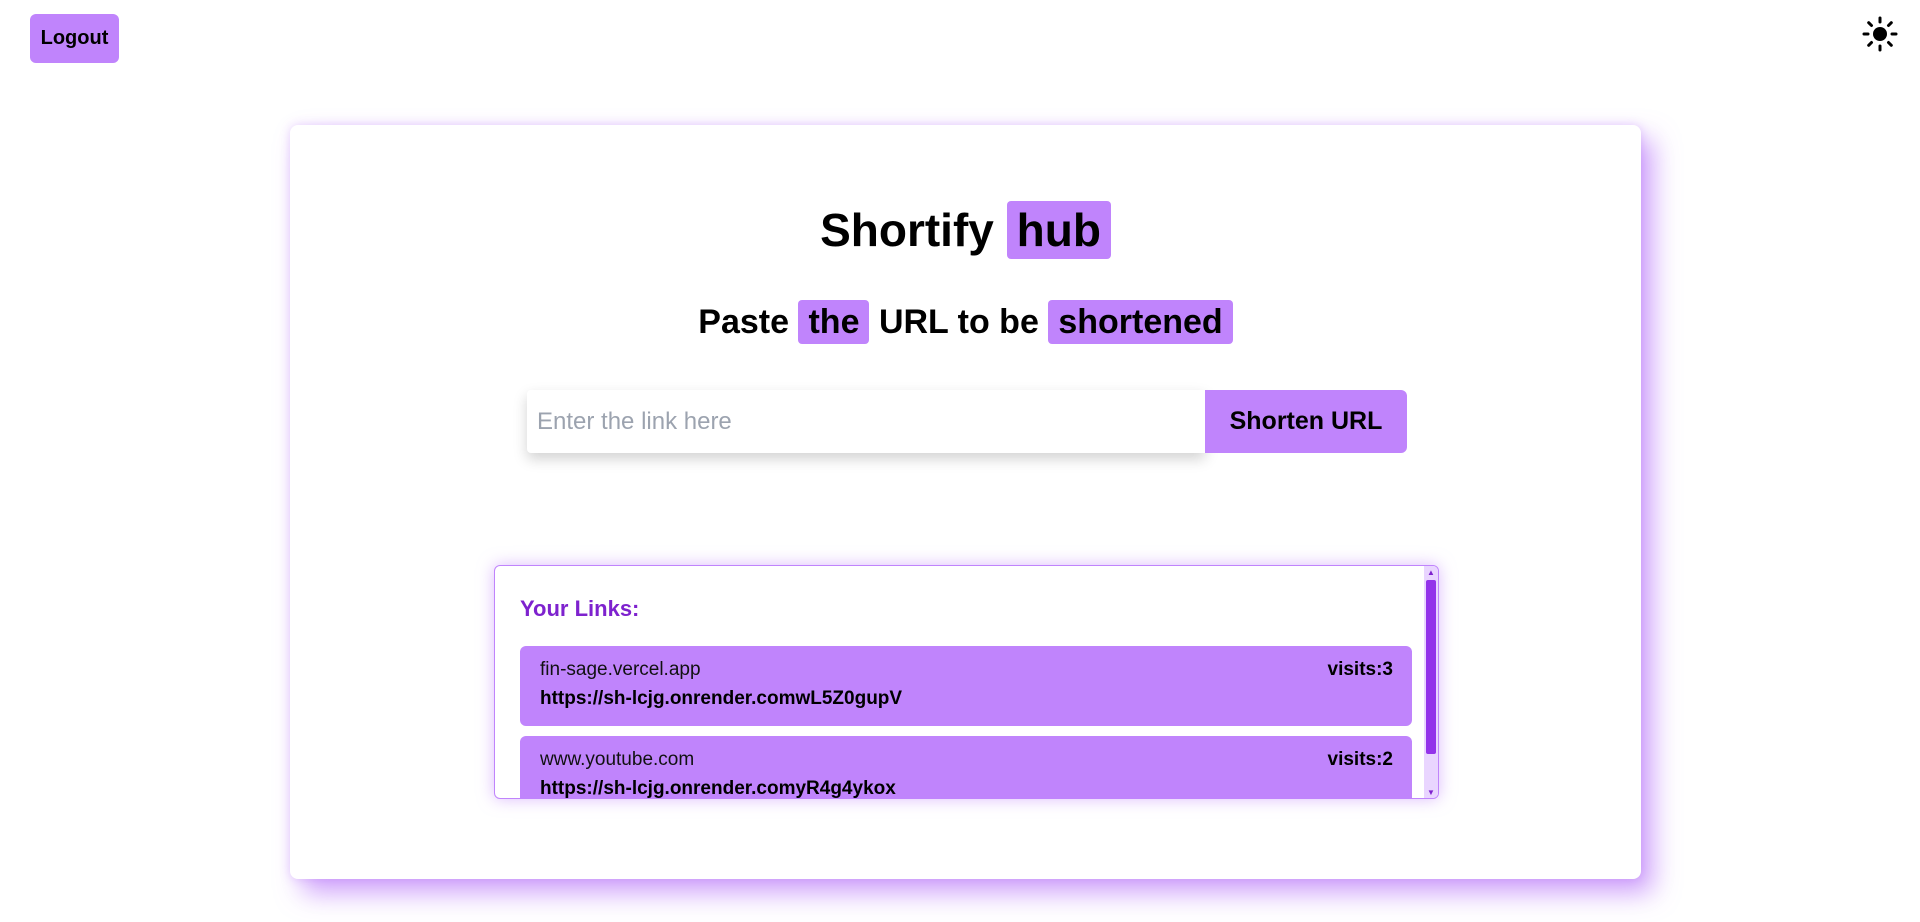 The image size is (1920, 922). Describe the element at coordinates (580, 608) in the screenshot. I see `links-heading: Your Links:` at that location.